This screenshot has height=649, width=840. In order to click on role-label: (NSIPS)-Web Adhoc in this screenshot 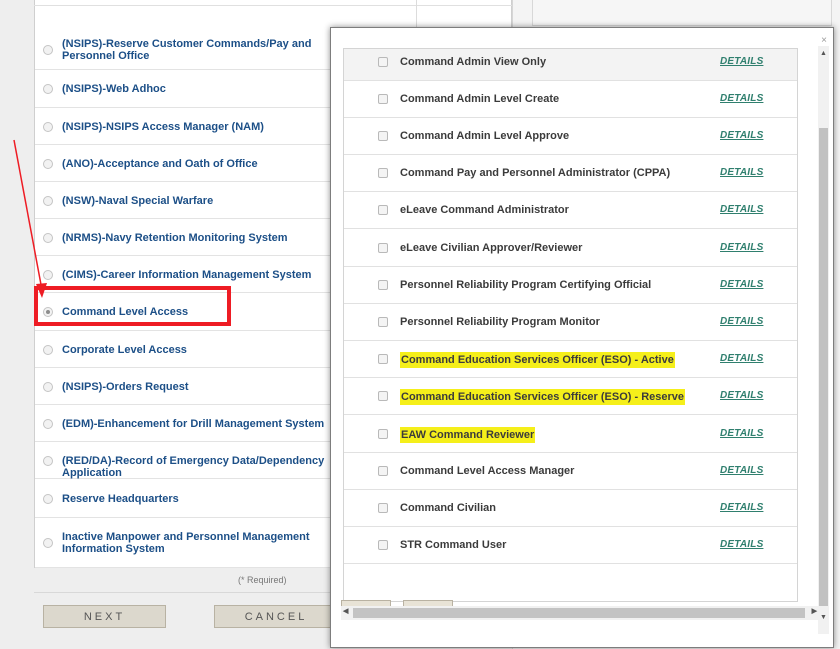, I will do `click(114, 89)`.